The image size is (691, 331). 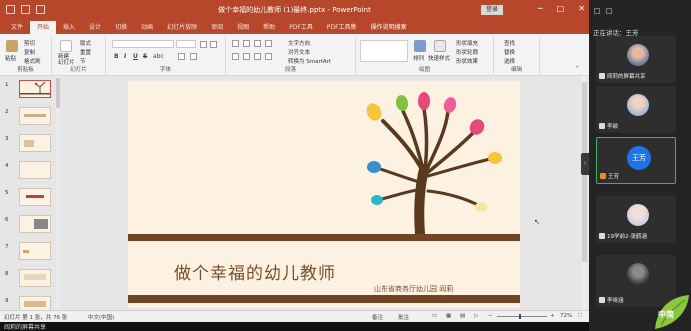 What do you see at coordinates (158, 56) in the screenshot?
I see `shadow-button: abc` at bounding box center [158, 56].